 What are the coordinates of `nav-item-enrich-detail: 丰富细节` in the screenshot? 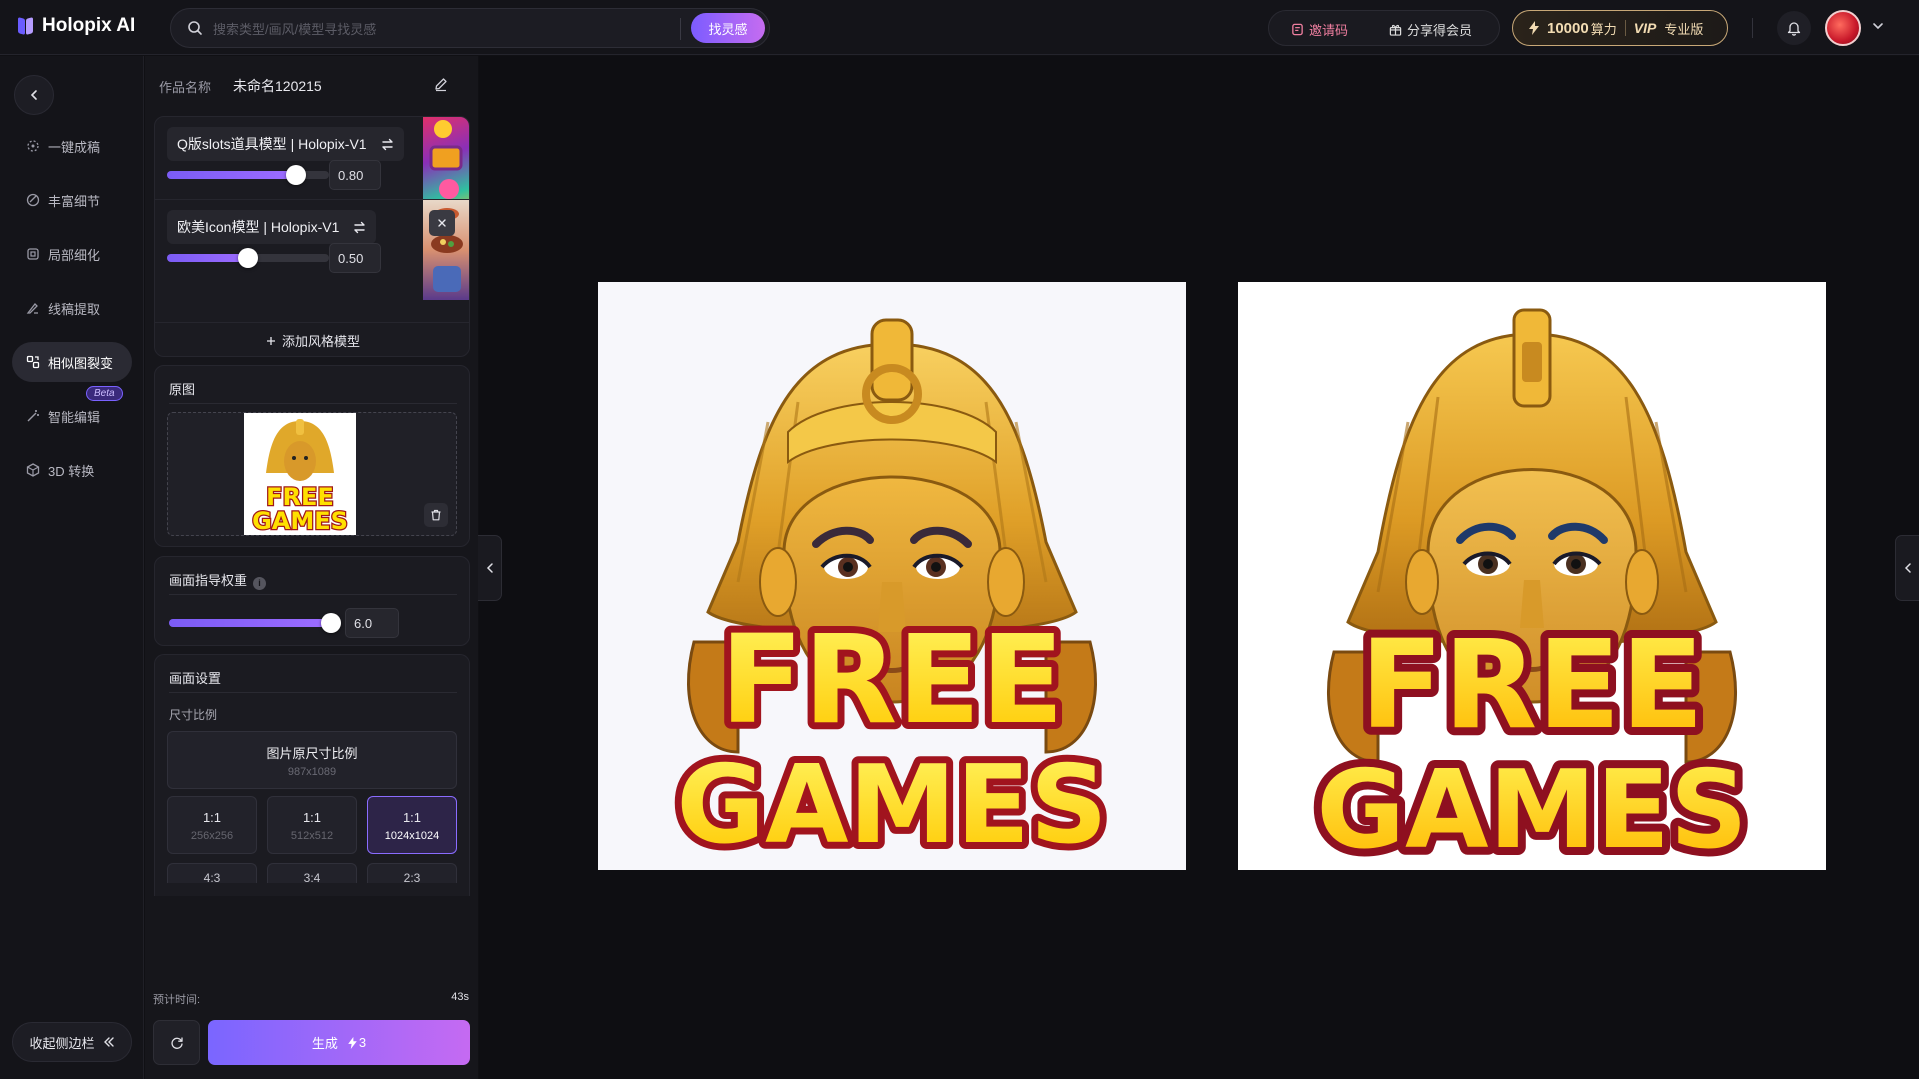 It's located at (72, 200).